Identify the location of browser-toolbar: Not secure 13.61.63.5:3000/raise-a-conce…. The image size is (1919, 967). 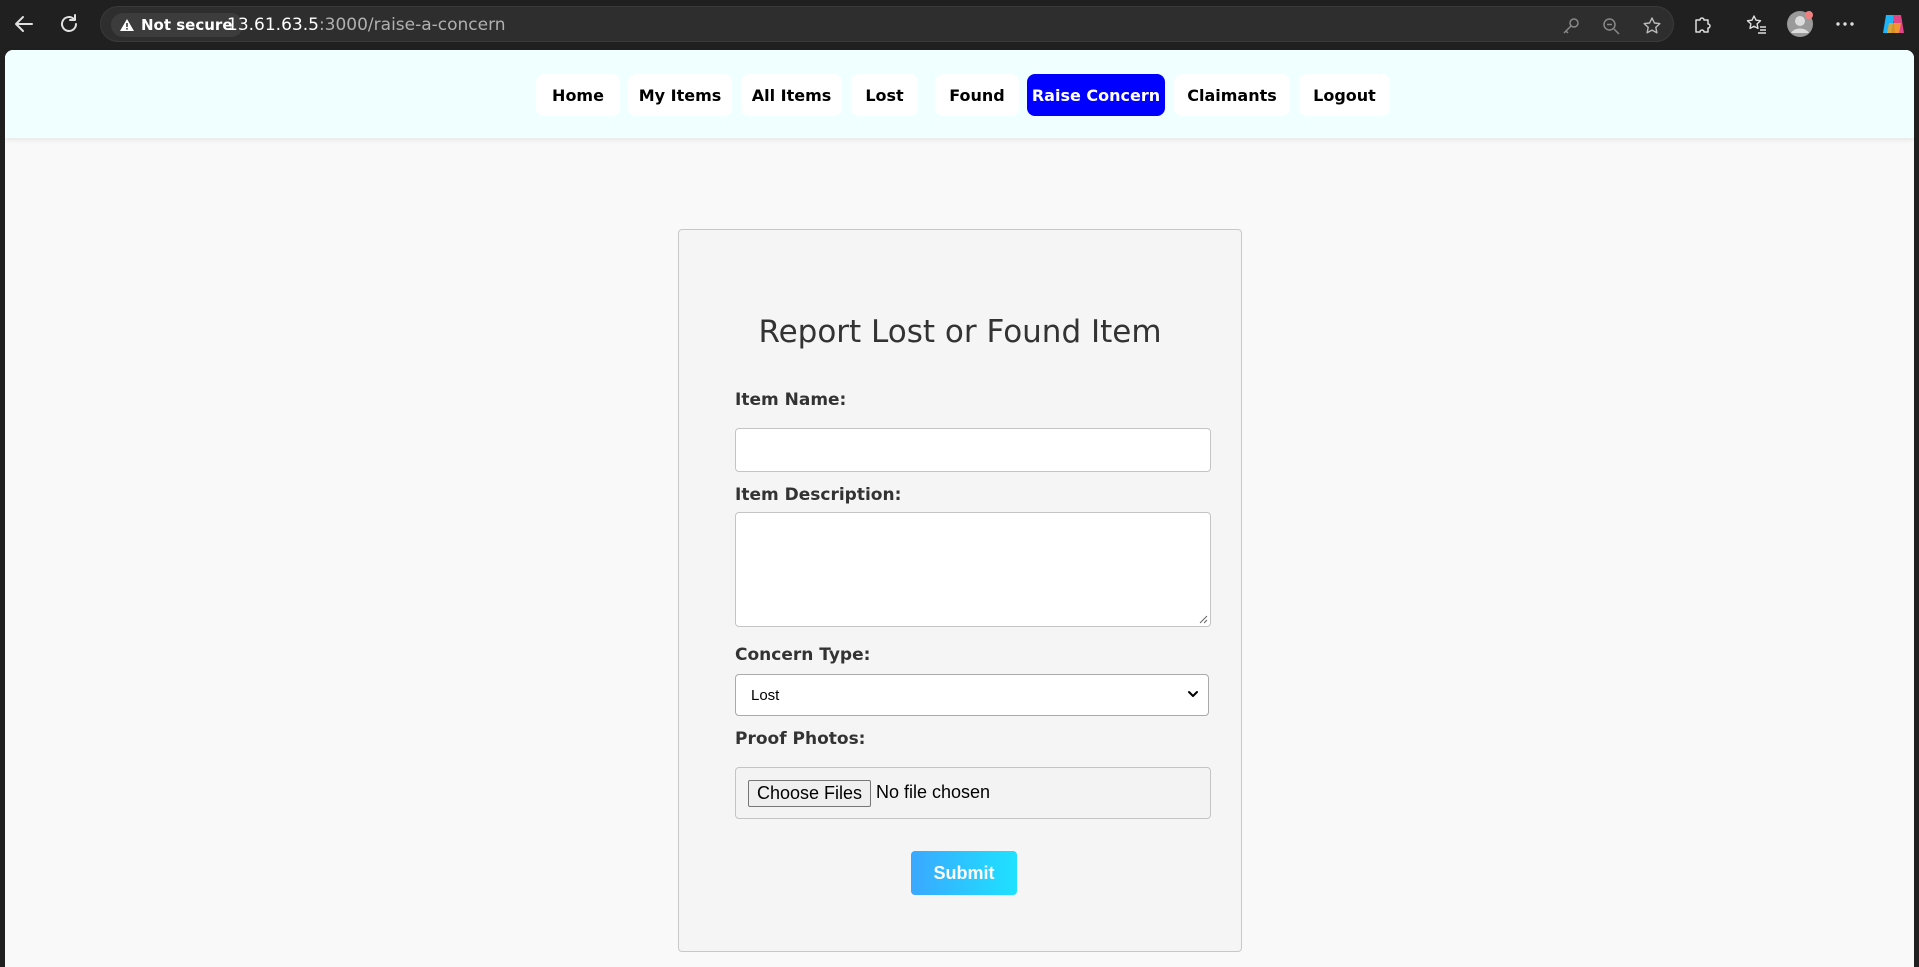
(959, 24).